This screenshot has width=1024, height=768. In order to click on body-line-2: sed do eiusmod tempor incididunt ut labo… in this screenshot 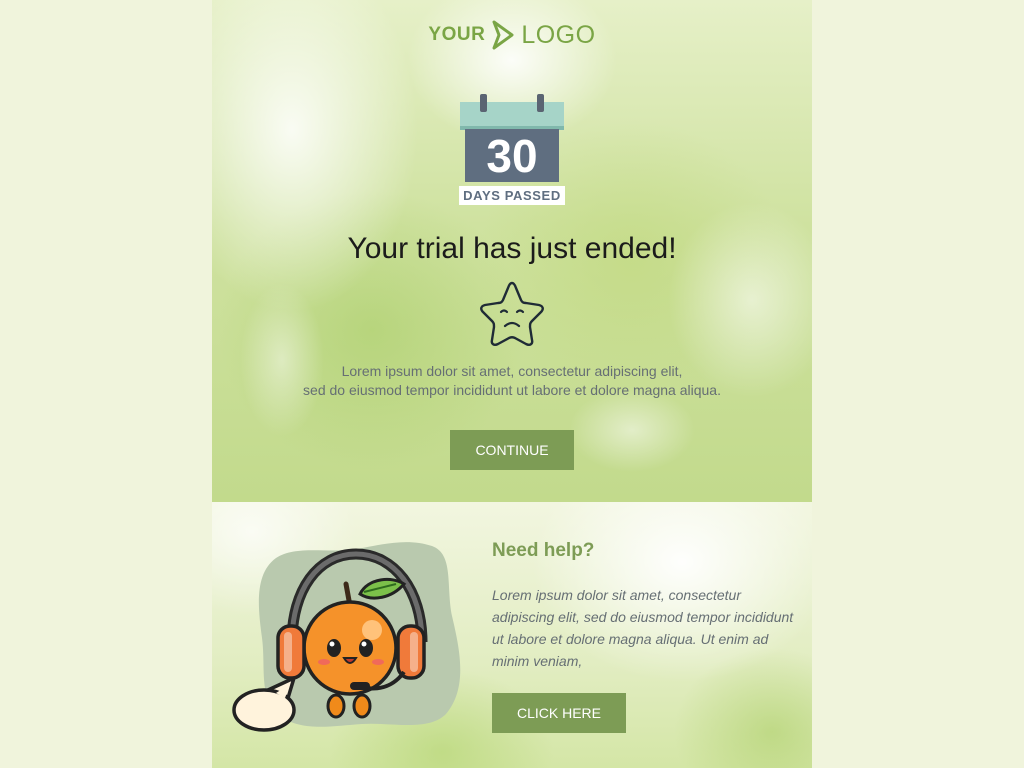, I will do `click(512, 390)`.